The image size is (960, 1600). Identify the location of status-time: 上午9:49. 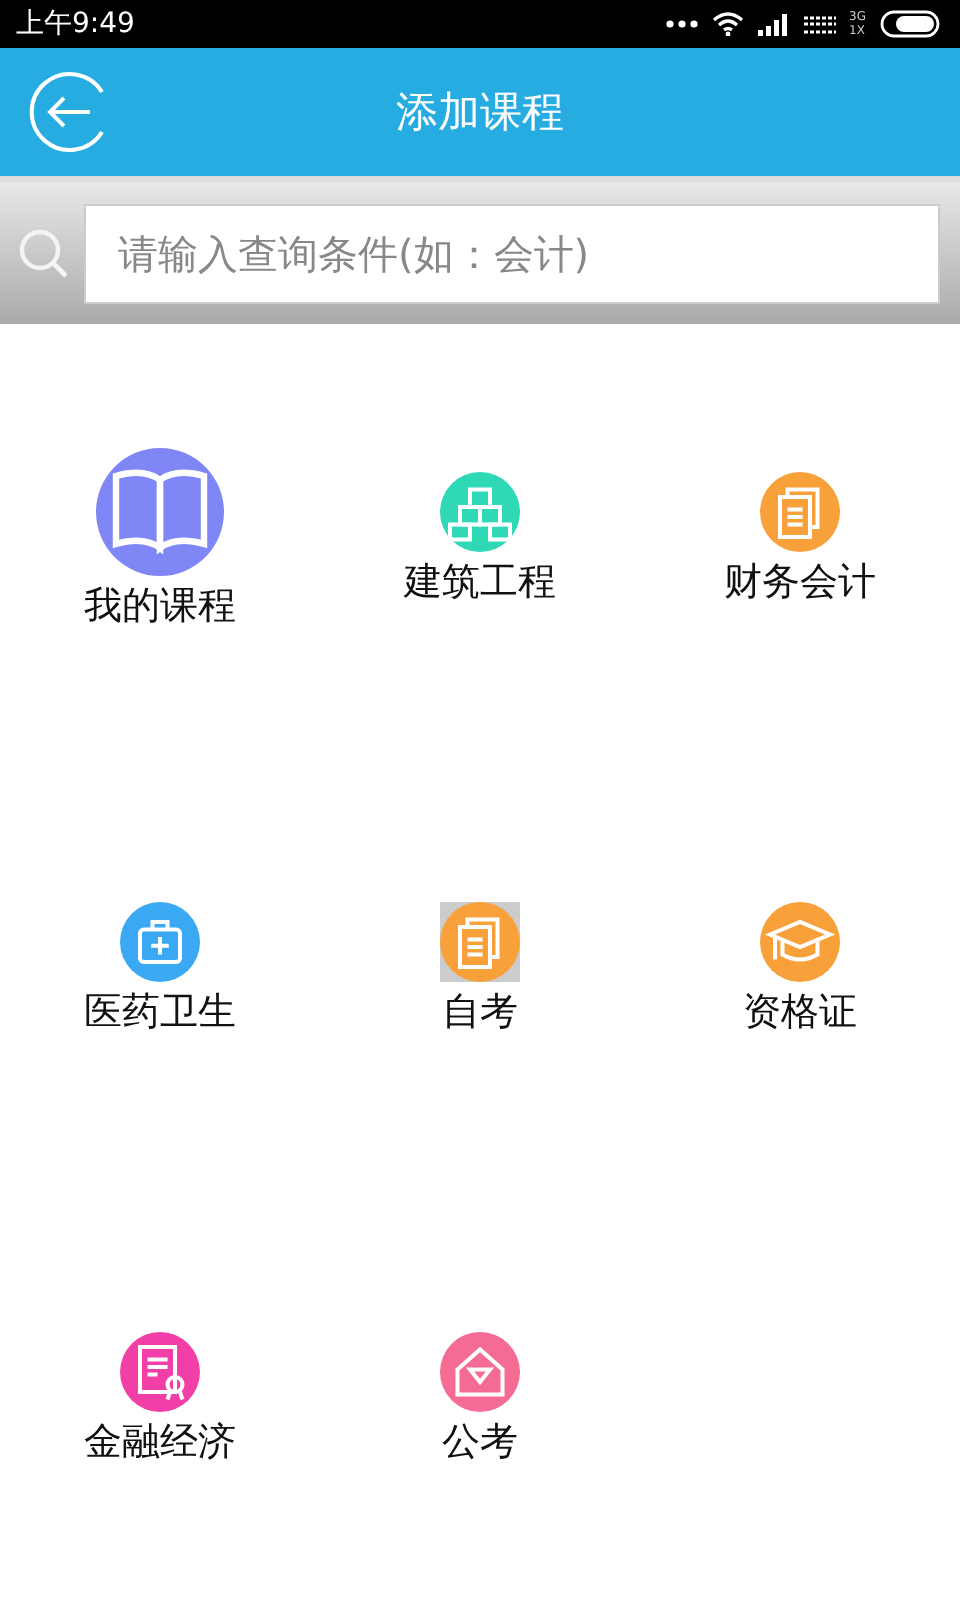
(75, 24).